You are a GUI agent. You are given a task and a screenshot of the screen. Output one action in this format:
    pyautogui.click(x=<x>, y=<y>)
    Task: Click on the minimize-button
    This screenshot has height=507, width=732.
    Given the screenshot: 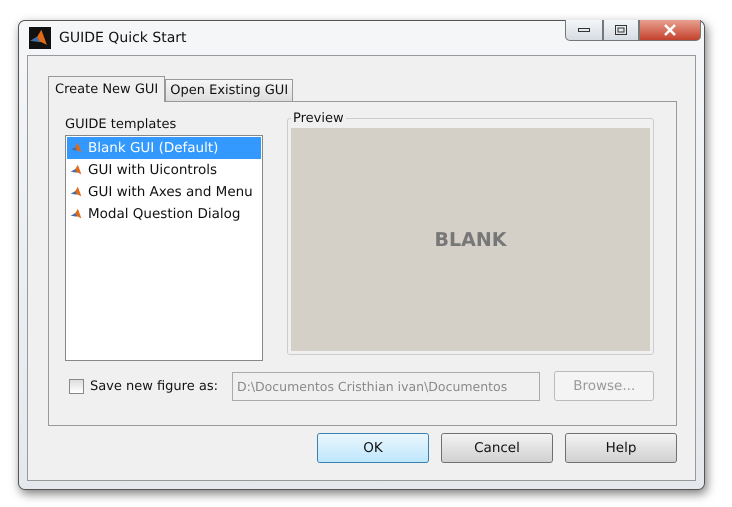 What is the action you would take?
    pyautogui.click(x=584, y=30)
    